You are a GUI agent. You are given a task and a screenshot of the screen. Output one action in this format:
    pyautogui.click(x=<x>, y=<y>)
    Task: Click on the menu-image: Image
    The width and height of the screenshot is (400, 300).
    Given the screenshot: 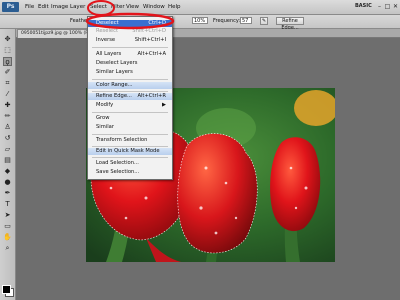 What is the action you would take?
    pyautogui.click(x=59, y=7)
    